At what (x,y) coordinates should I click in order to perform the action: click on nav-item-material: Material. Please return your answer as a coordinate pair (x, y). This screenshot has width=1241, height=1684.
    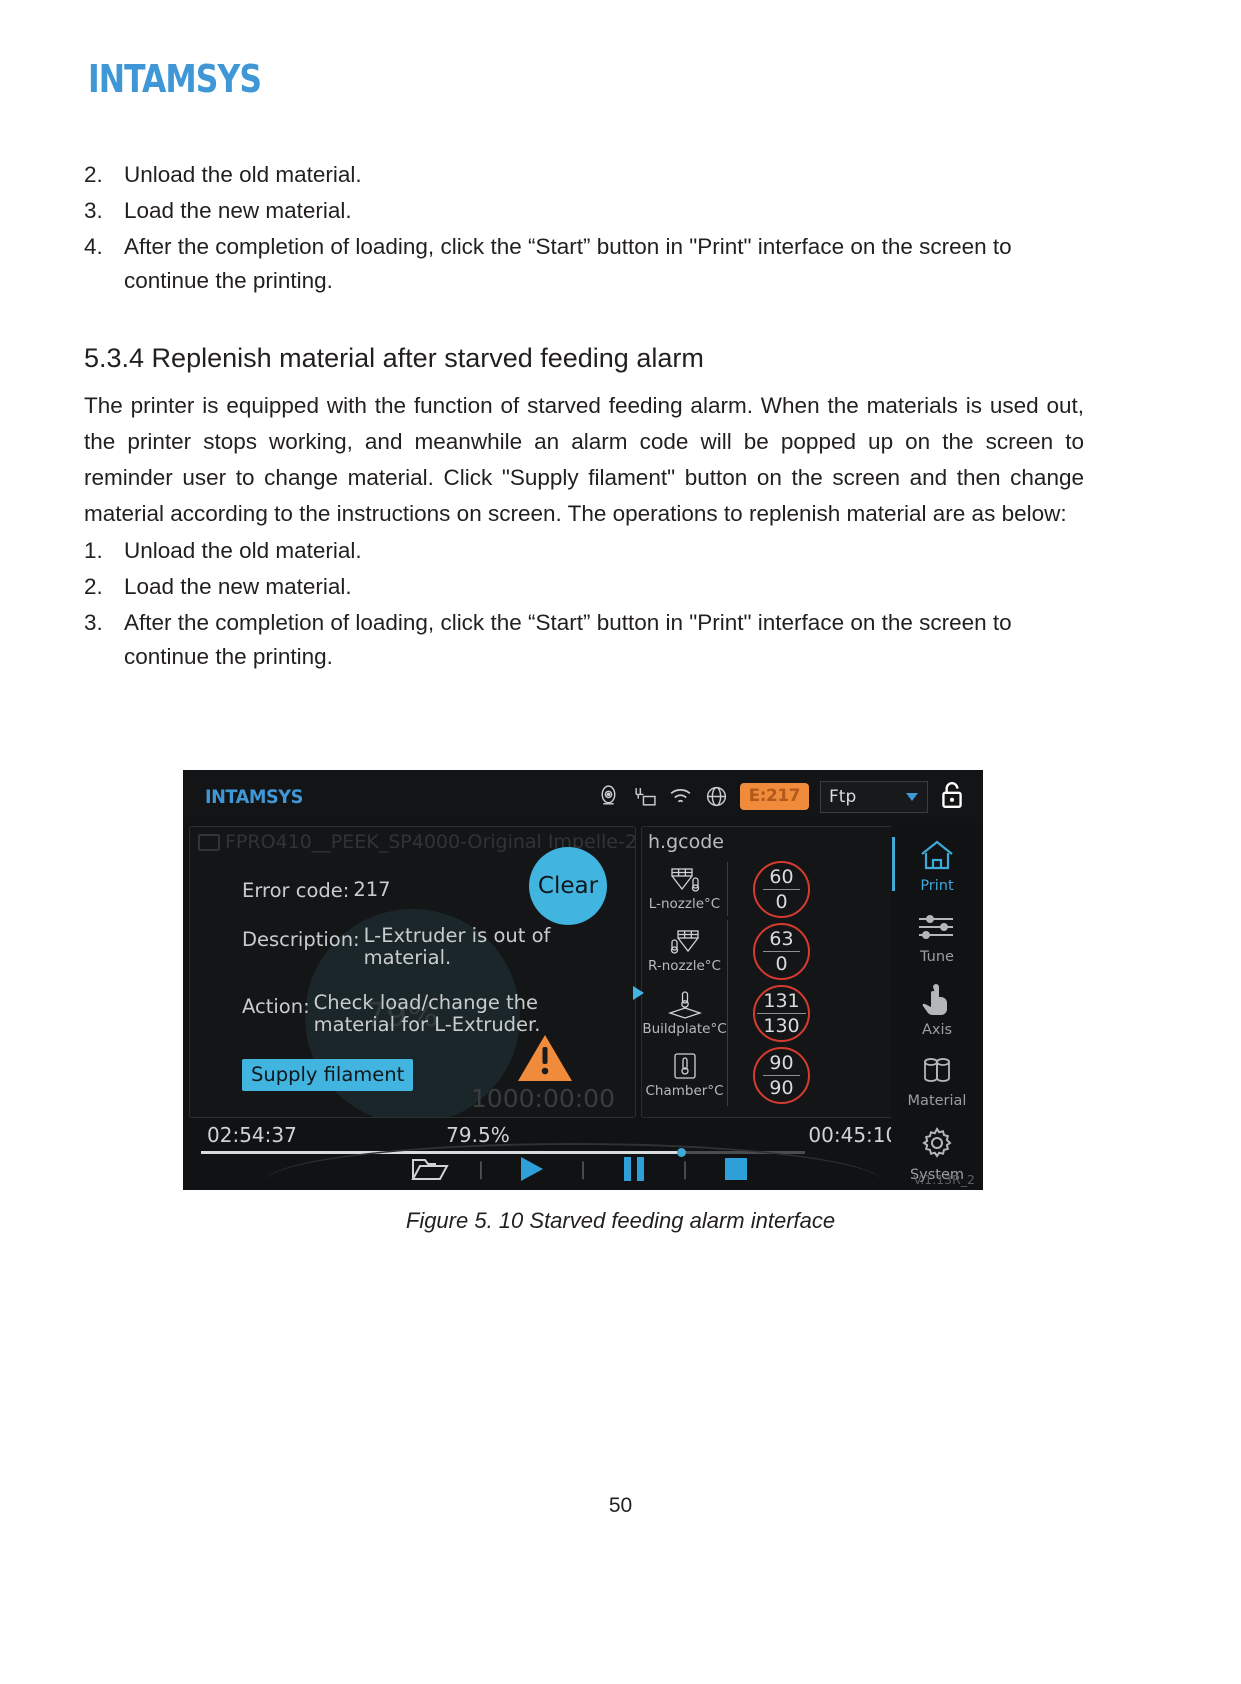
    Looking at the image, I should click on (937, 1082).